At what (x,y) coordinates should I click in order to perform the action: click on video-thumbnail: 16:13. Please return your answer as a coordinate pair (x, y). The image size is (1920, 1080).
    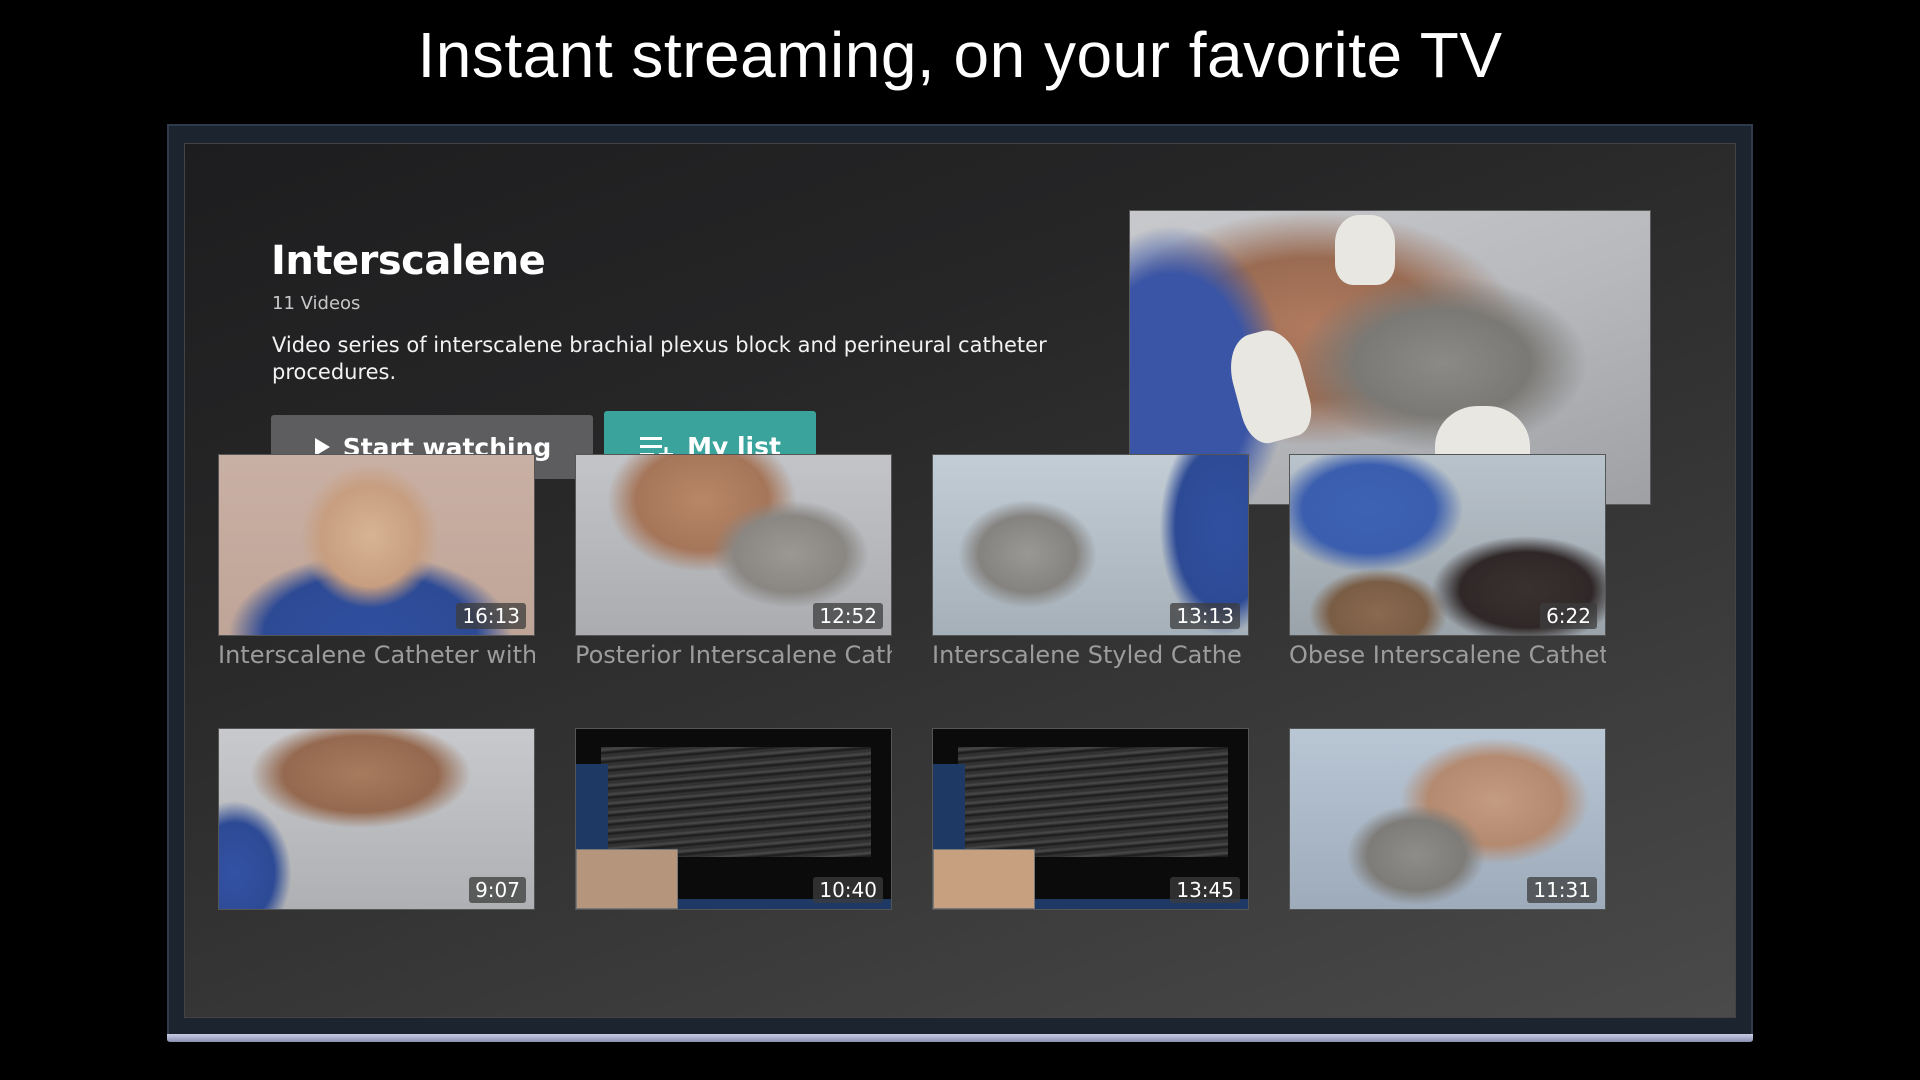
    Looking at the image, I should click on (376, 545).